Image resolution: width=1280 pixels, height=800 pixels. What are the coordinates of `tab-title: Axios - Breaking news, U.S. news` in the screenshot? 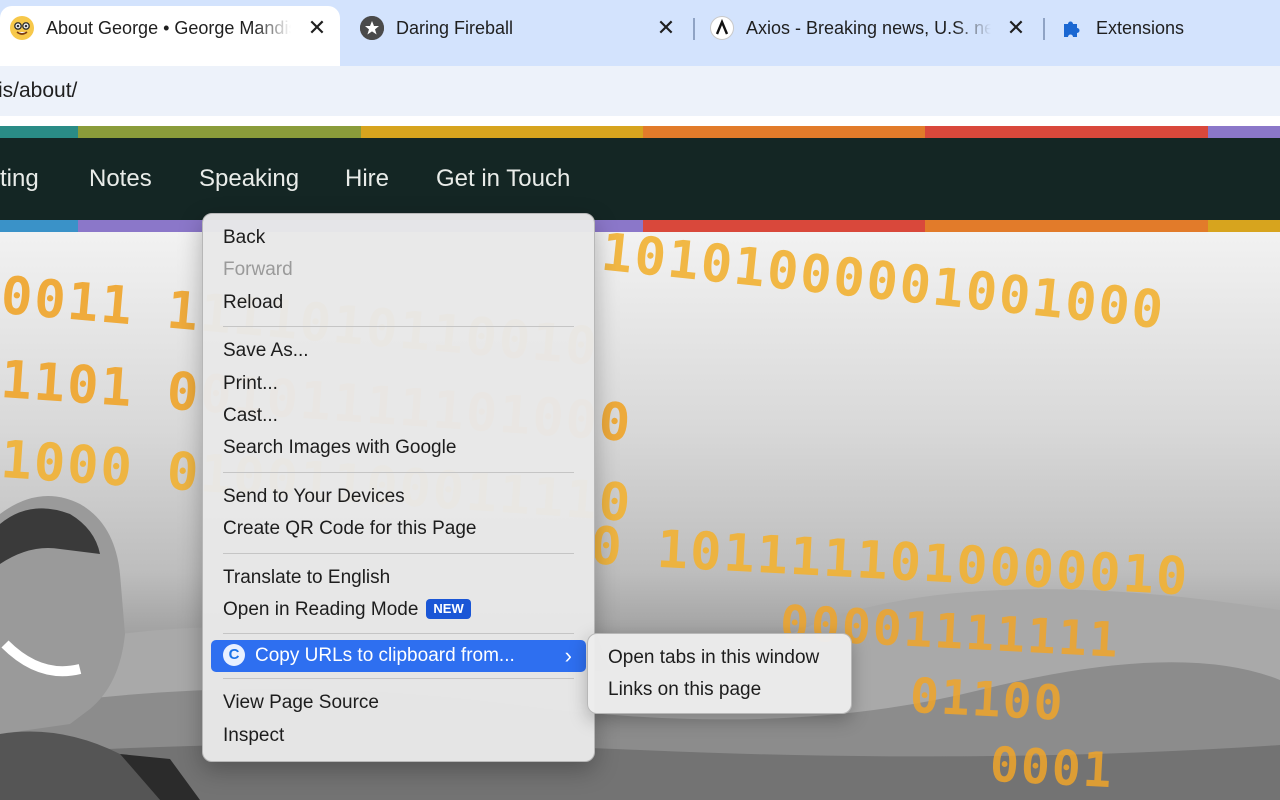 It's located at (868, 28).